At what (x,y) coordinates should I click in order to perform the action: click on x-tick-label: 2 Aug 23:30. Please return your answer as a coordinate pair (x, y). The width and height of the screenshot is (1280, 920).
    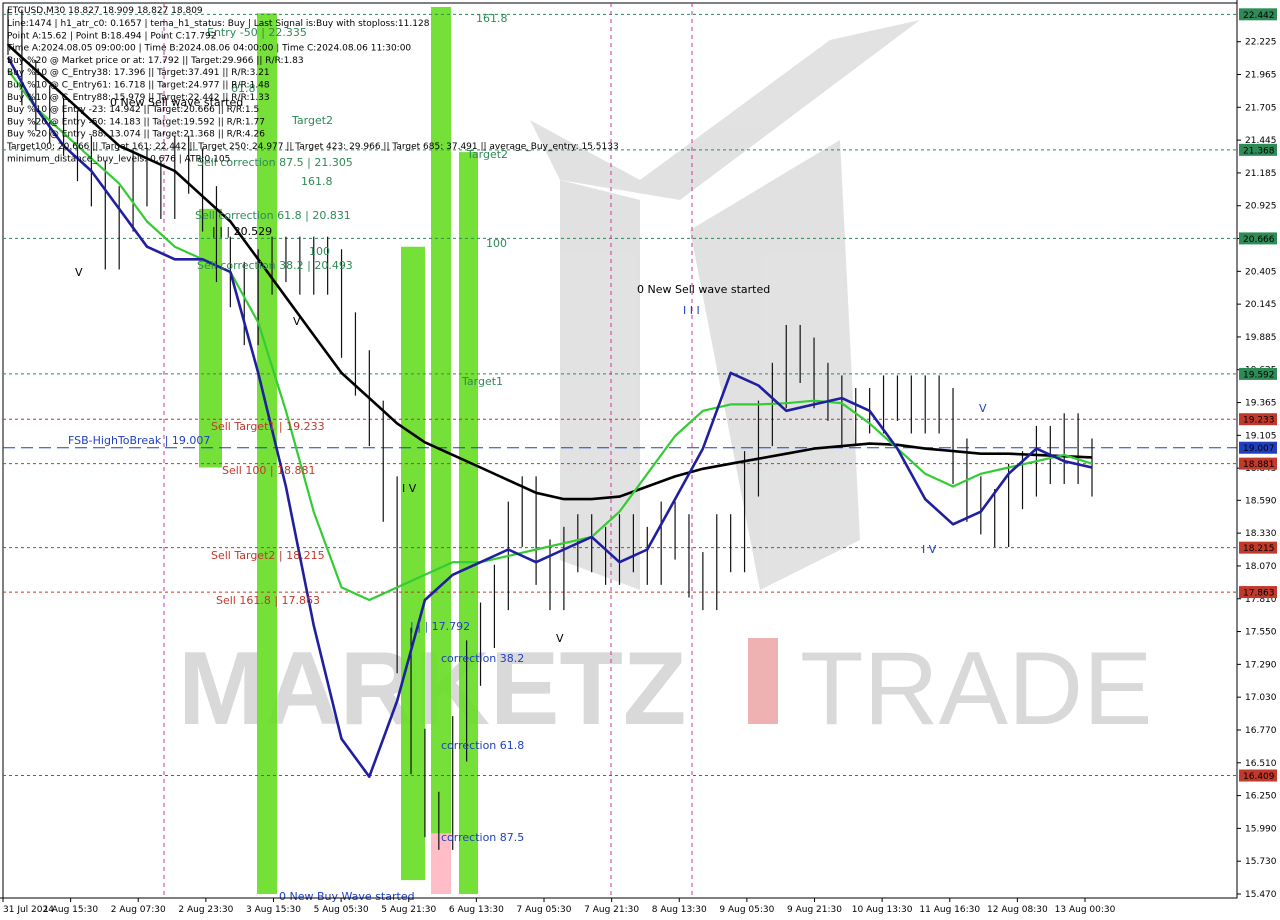
    Looking at the image, I should click on (205, 910).